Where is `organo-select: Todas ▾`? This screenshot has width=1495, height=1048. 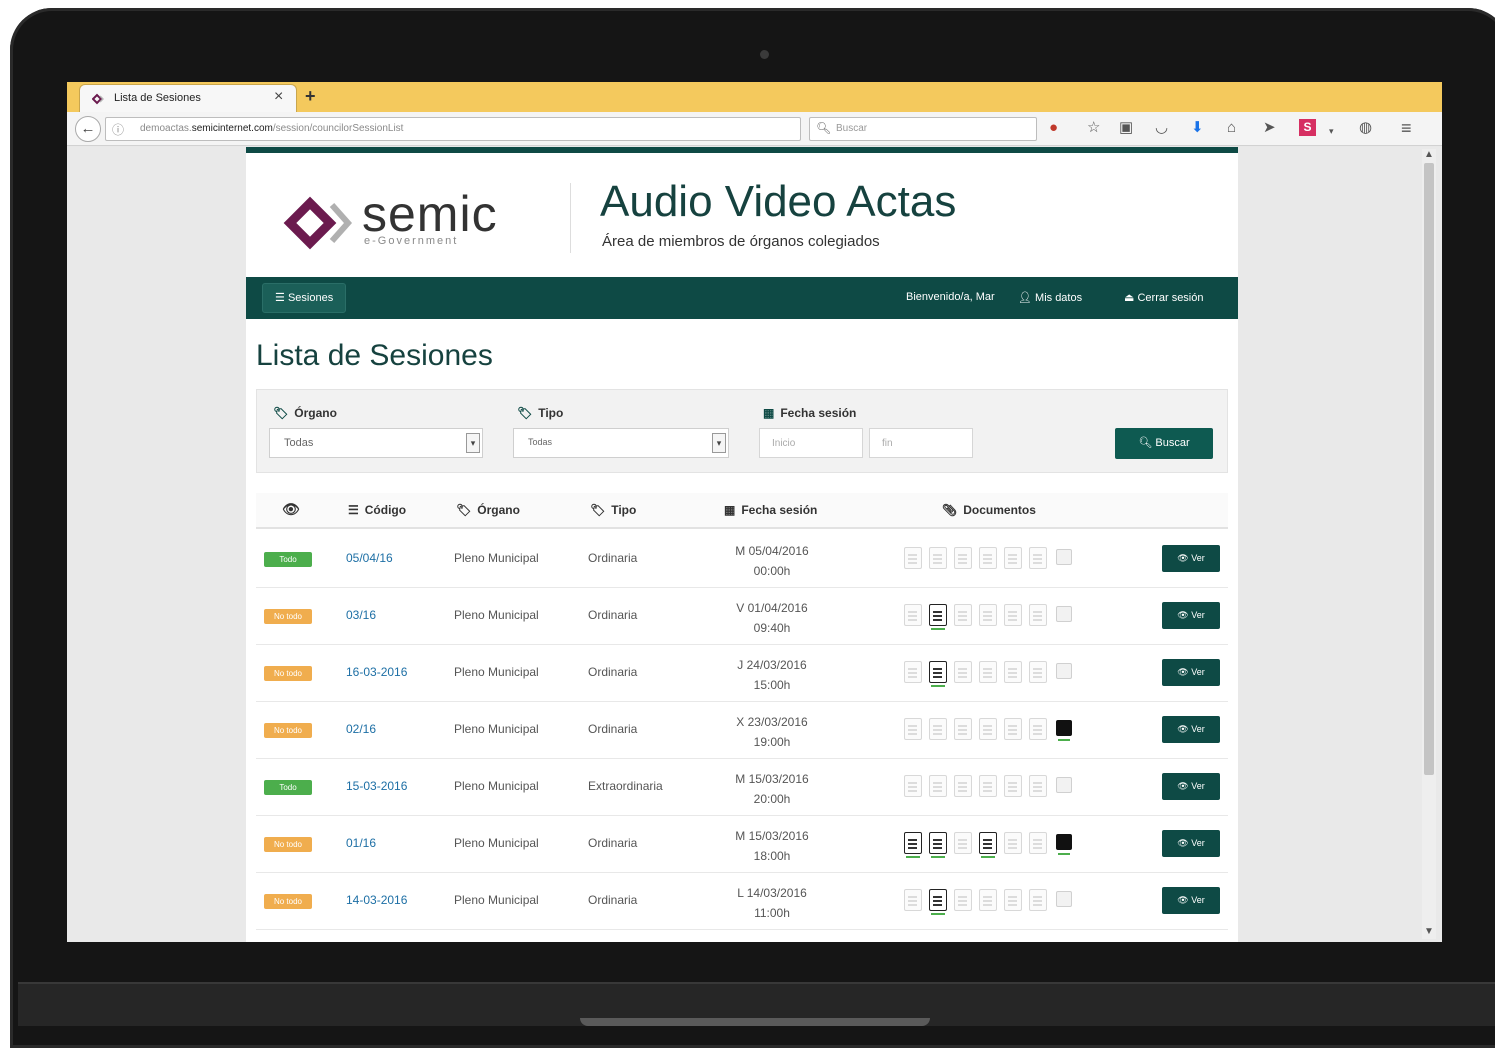 organo-select: Todas ▾ is located at coordinates (376, 443).